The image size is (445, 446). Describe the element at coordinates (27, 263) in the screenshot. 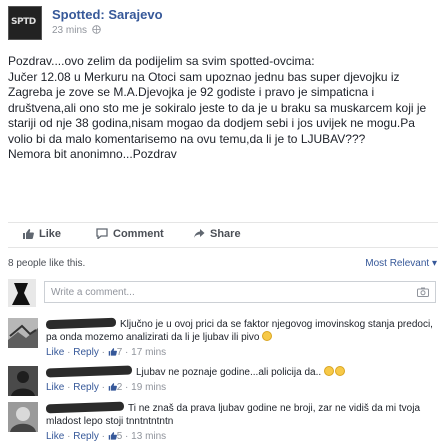

I see `likes-count-link: 8 people` at that location.